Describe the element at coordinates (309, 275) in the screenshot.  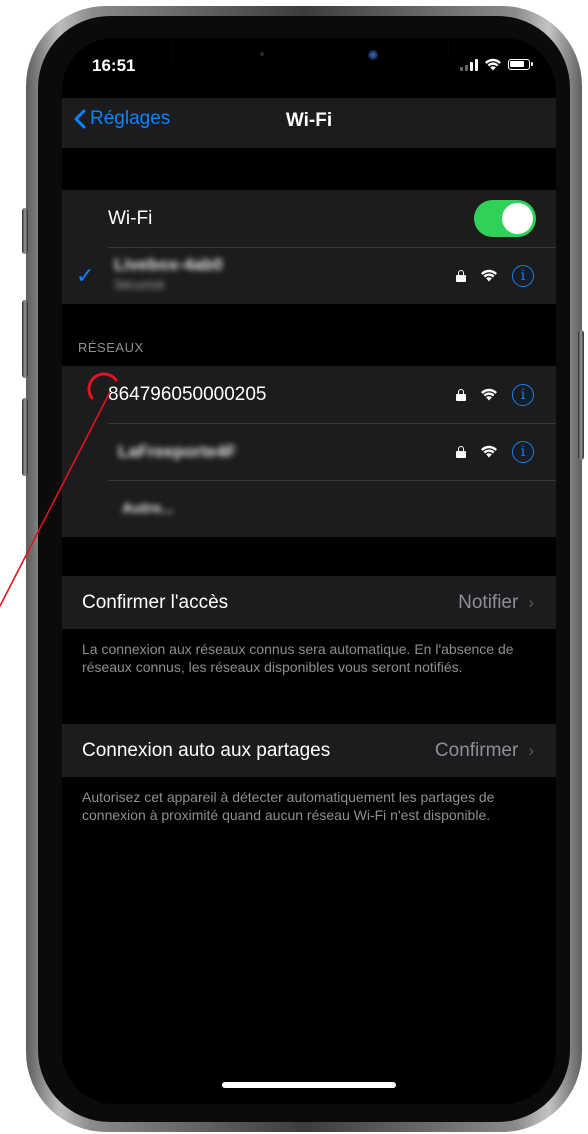
I see `connected-network-row: ✓ Livebox-4ab0 Sécurisé i` at that location.